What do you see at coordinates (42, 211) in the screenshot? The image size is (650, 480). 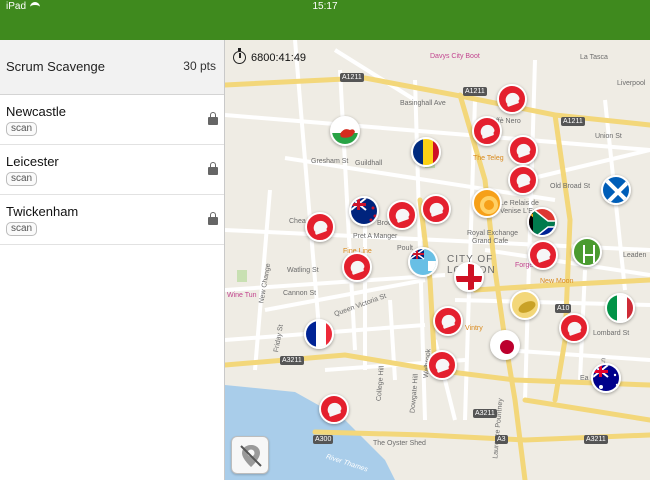 I see `list-item-title: Twickenham` at bounding box center [42, 211].